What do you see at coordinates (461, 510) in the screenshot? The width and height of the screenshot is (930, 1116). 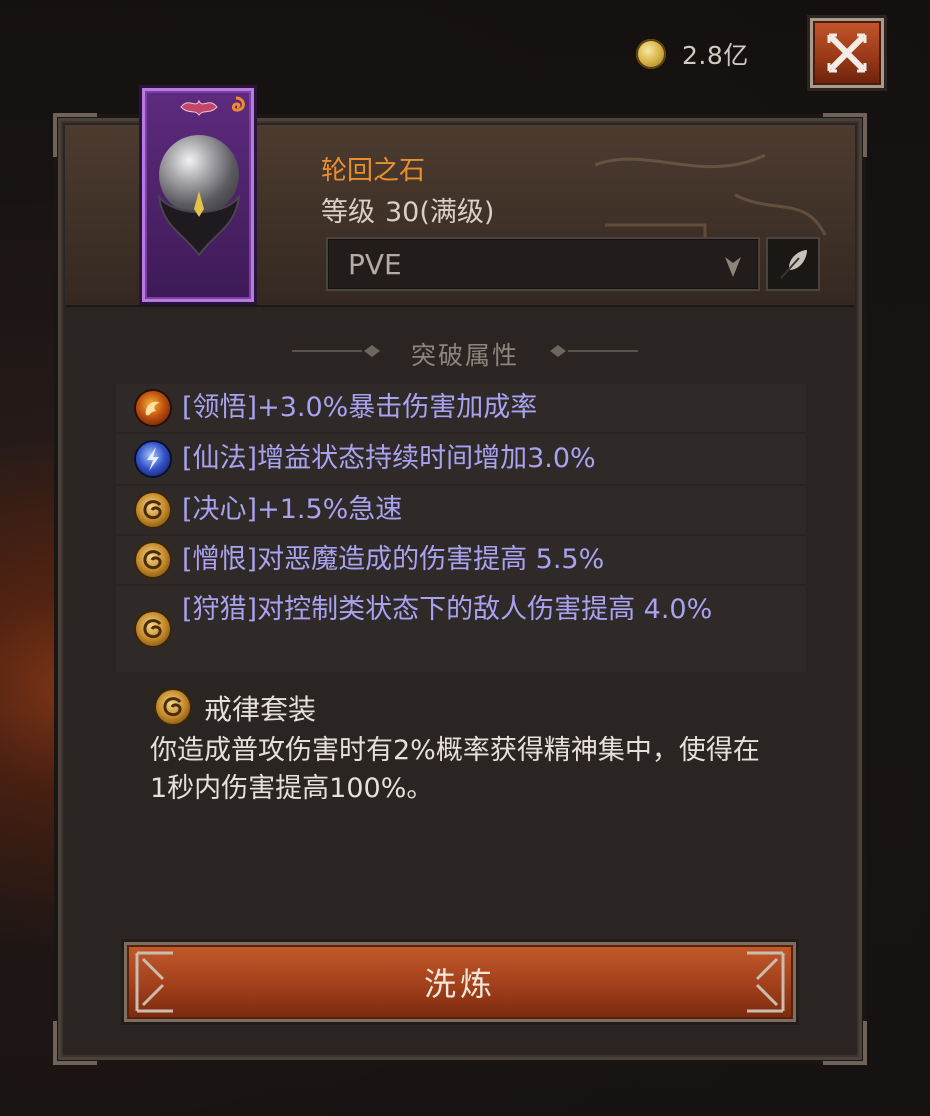 I see `attribute-row: [决心]+1.5%急速` at bounding box center [461, 510].